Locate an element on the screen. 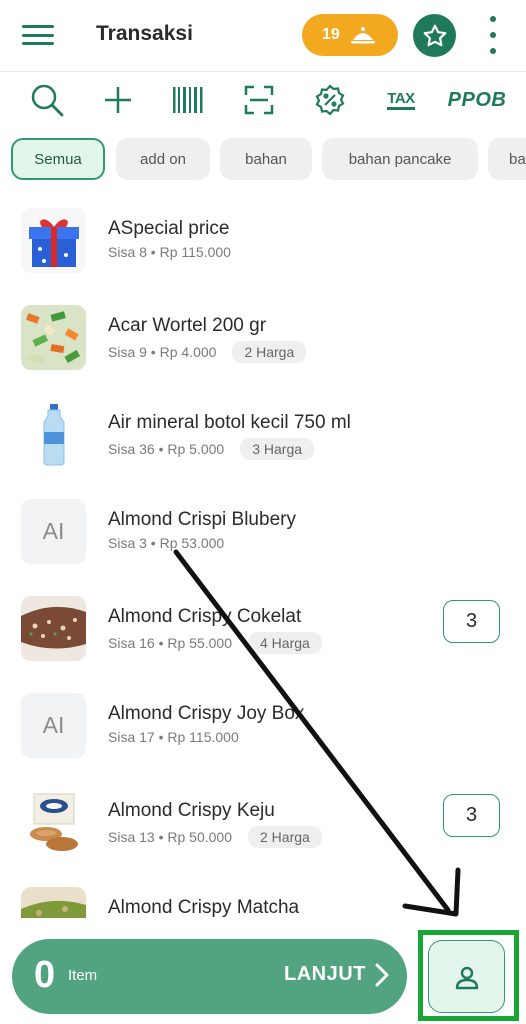  product-price: Rp 5.000 is located at coordinates (196, 449).